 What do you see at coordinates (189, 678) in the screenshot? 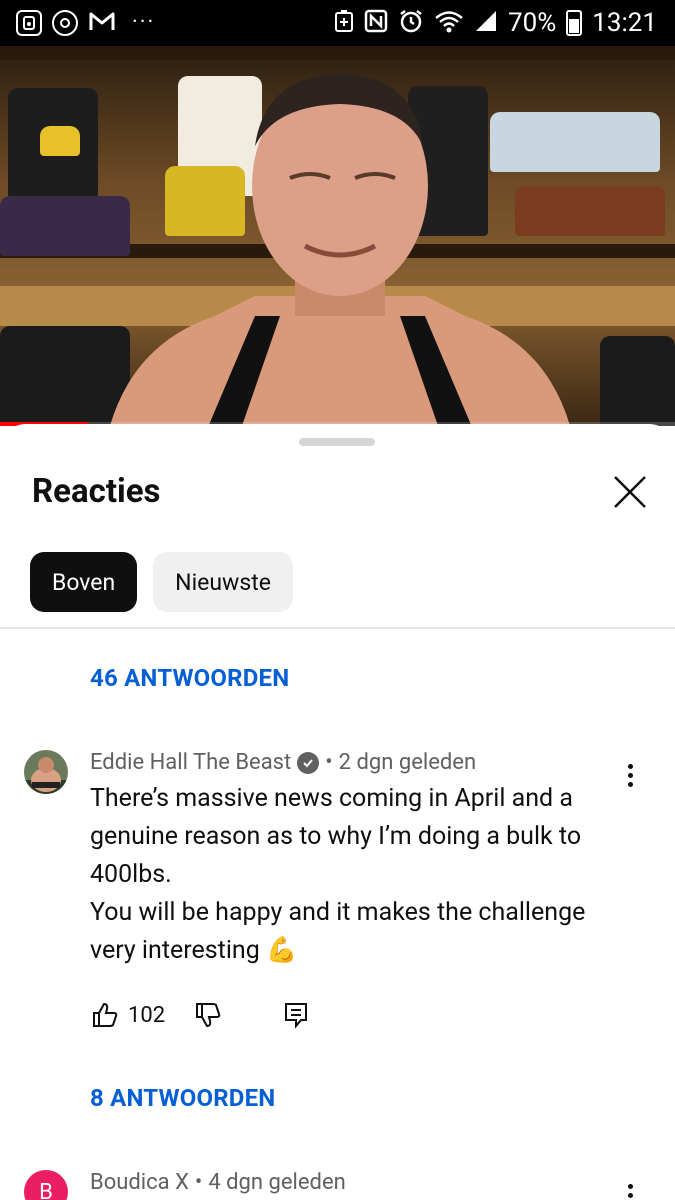
I see `replies-link: 46 ANTWOORDEN` at bounding box center [189, 678].